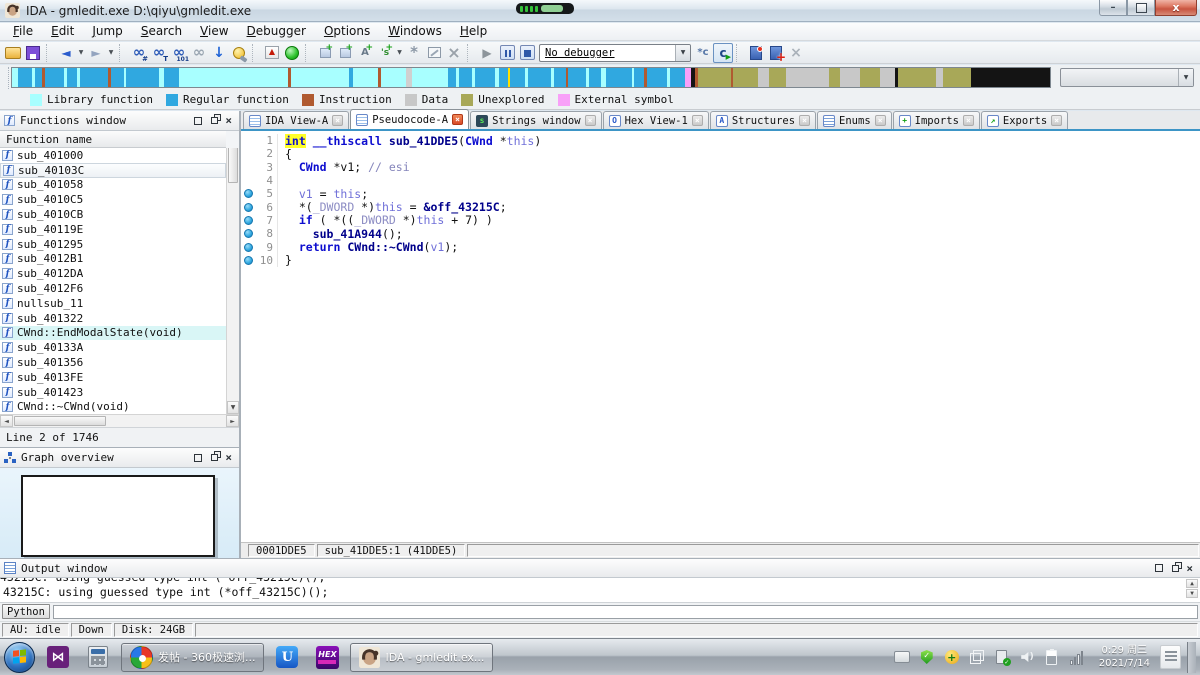 This screenshot has width=1200, height=675. What do you see at coordinates (434, 53) in the screenshot?
I see `edit-box-icon` at bounding box center [434, 53].